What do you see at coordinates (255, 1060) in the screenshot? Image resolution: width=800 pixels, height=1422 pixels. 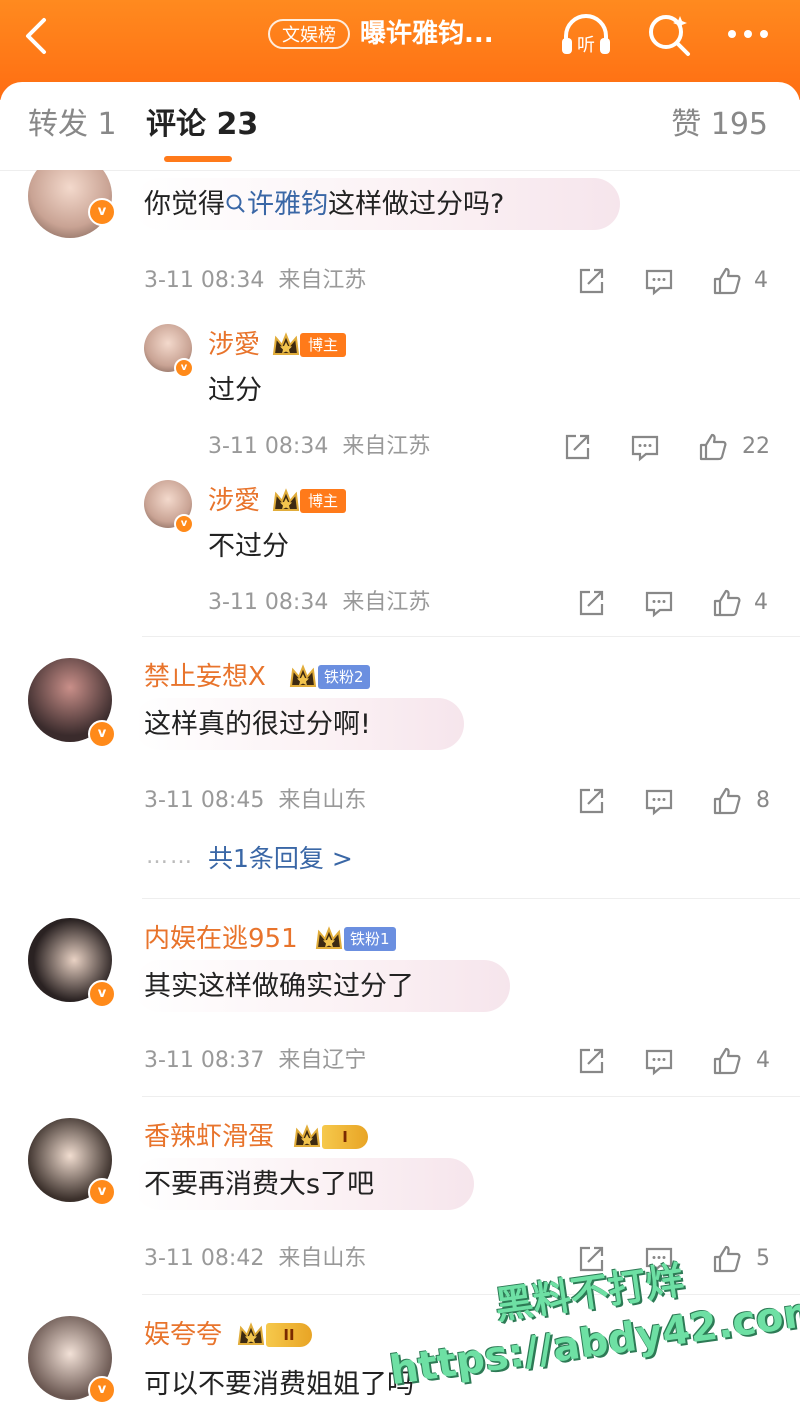 I see `comment-meta: 3-11 08:37 来自辽宁` at bounding box center [255, 1060].